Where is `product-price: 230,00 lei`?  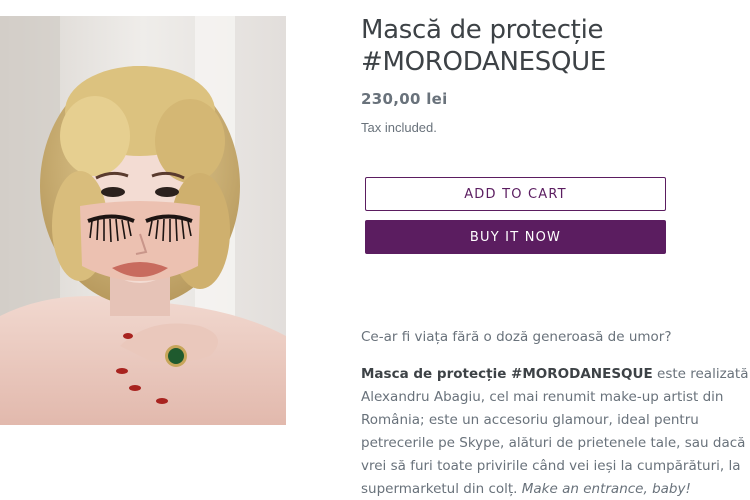
product-price: 230,00 lei is located at coordinates (404, 99).